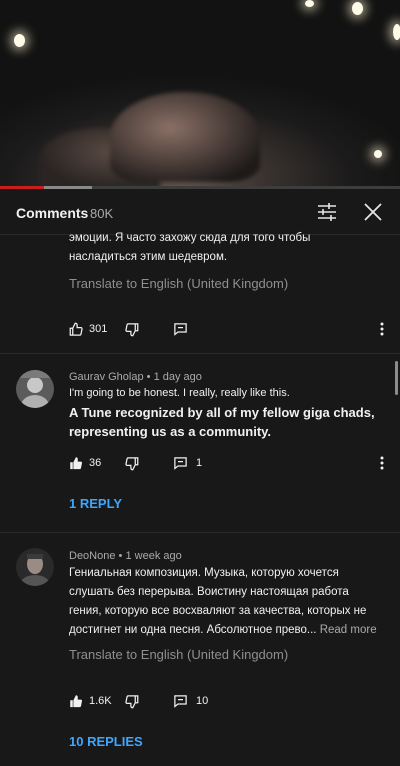  Describe the element at coordinates (170, 431) in the screenshot. I see `comment-text-line: representing us as a community.` at that location.